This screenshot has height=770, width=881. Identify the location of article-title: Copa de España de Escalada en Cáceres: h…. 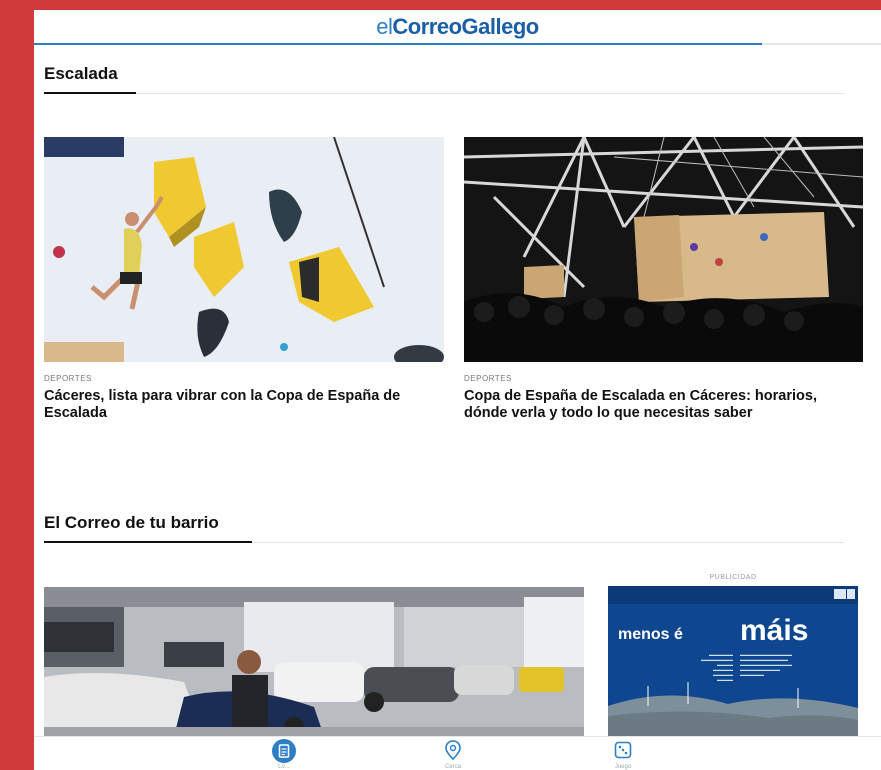
(649, 405).